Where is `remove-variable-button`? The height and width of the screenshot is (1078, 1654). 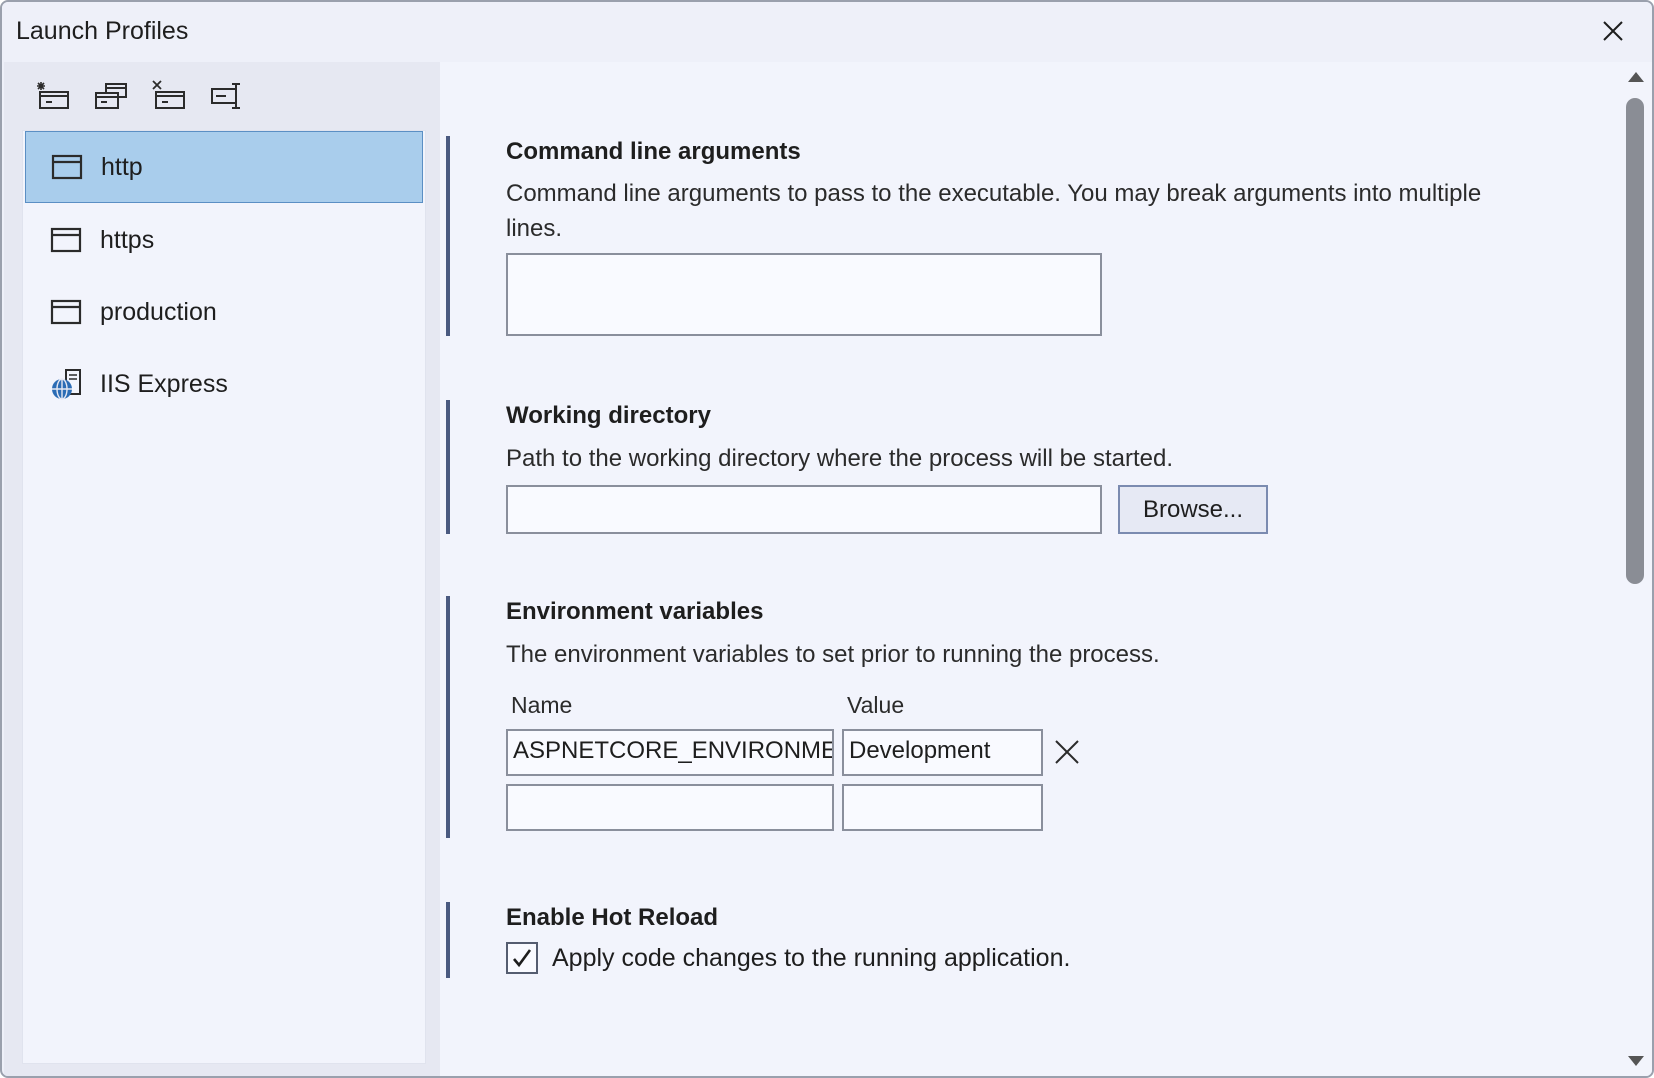
remove-variable-button is located at coordinates (1067, 752).